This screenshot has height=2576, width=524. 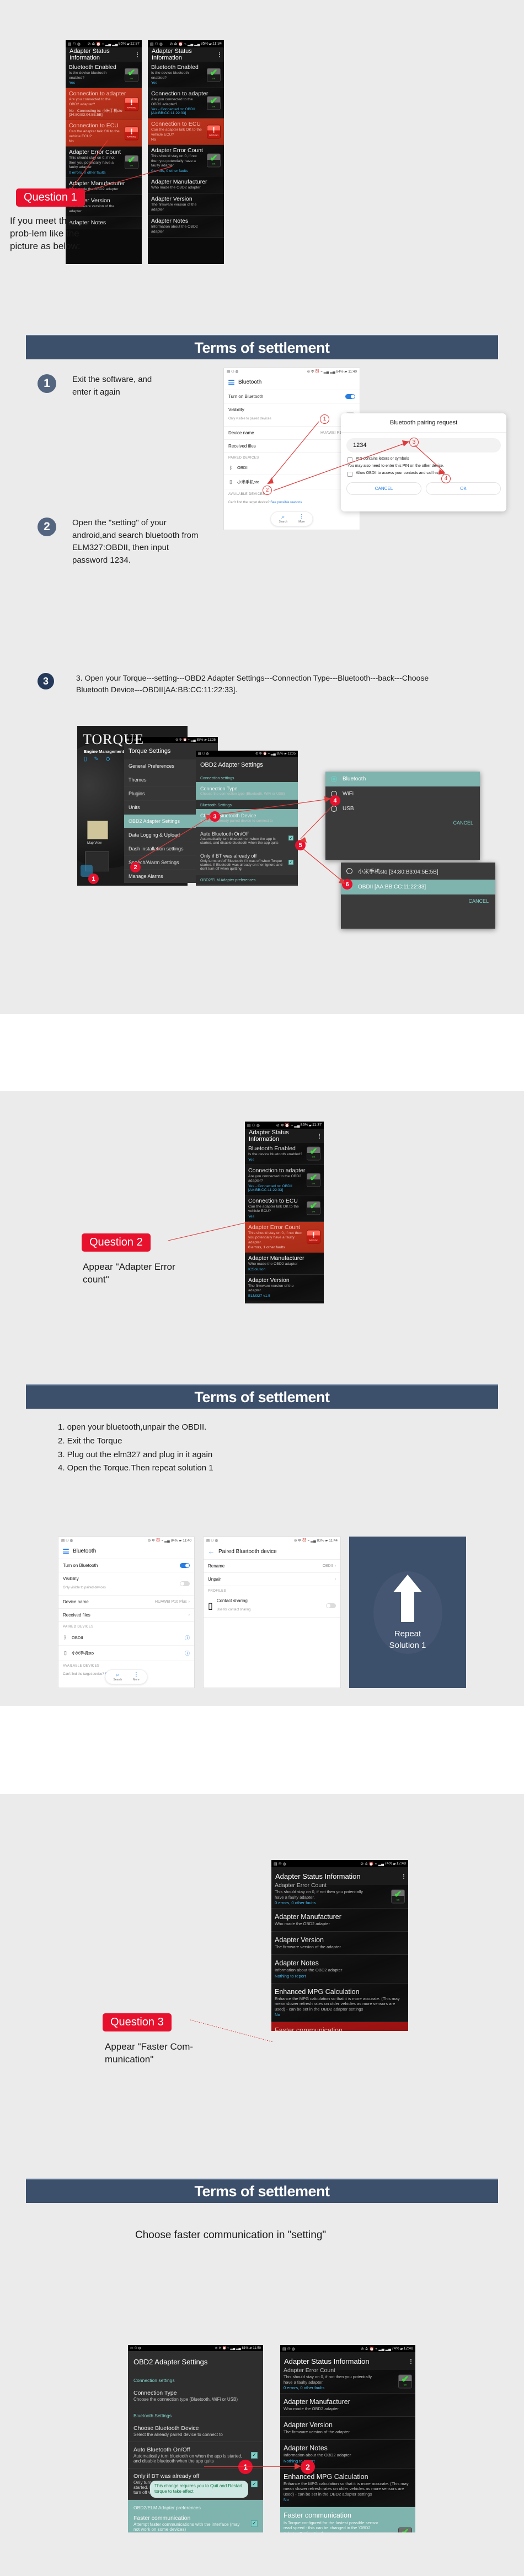 I want to click on option-bluetooth: Bluetooth, so click(x=402, y=779).